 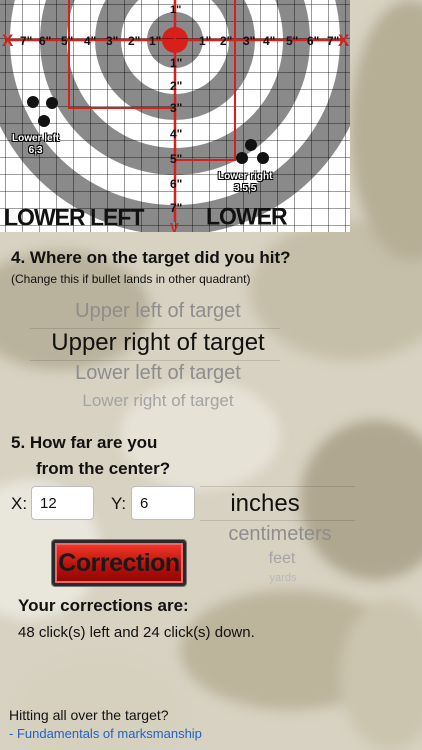 I want to click on vertical-tick-label: 6", so click(x=176, y=184).